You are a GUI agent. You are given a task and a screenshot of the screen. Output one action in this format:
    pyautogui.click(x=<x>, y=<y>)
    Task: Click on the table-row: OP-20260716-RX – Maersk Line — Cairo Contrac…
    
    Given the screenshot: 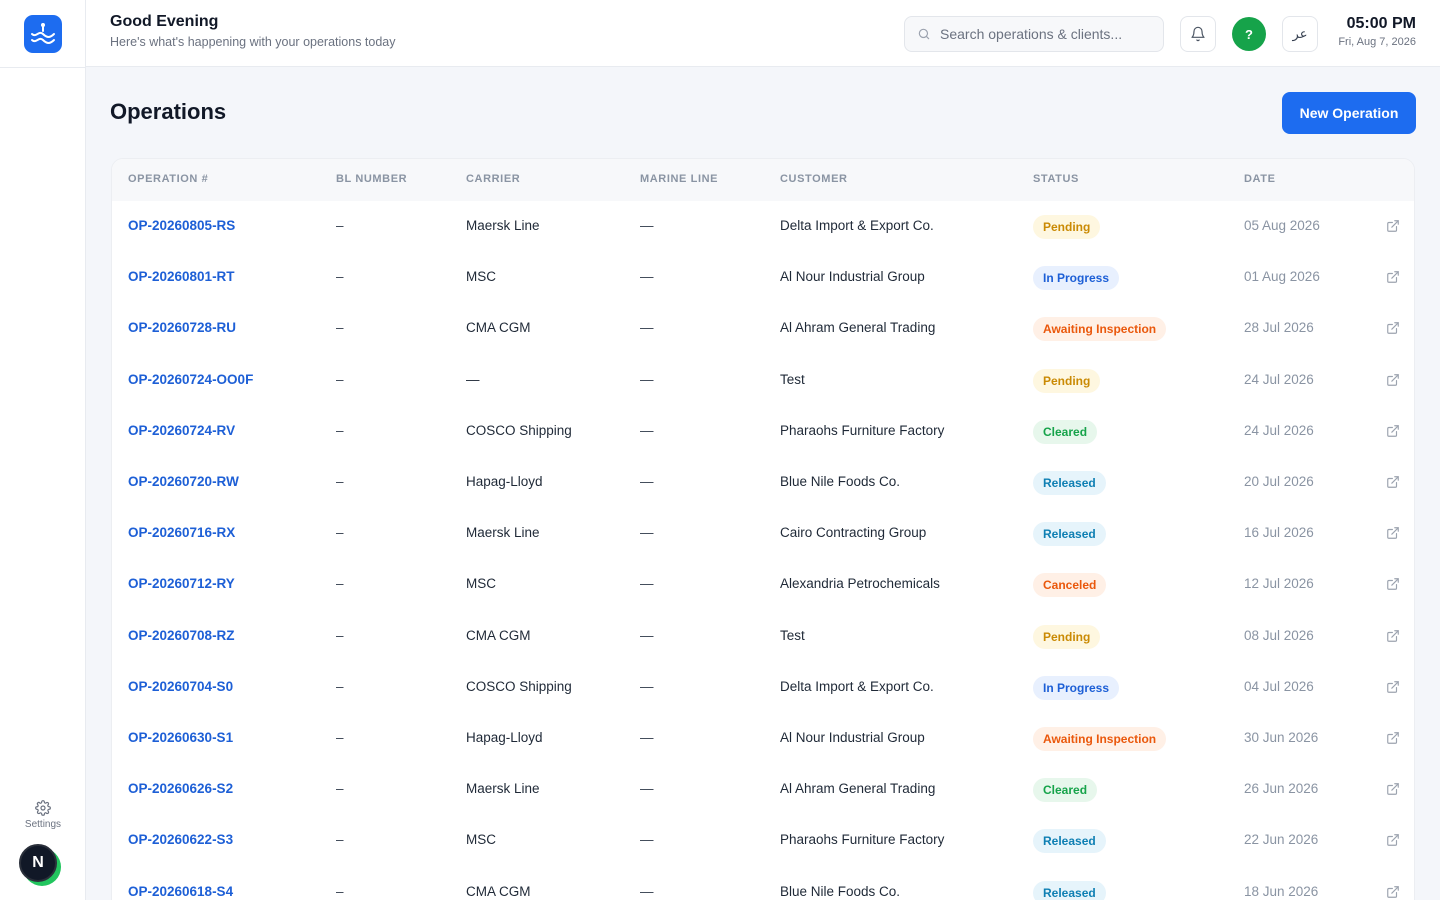 What is the action you would take?
    pyautogui.click(x=763, y=533)
    